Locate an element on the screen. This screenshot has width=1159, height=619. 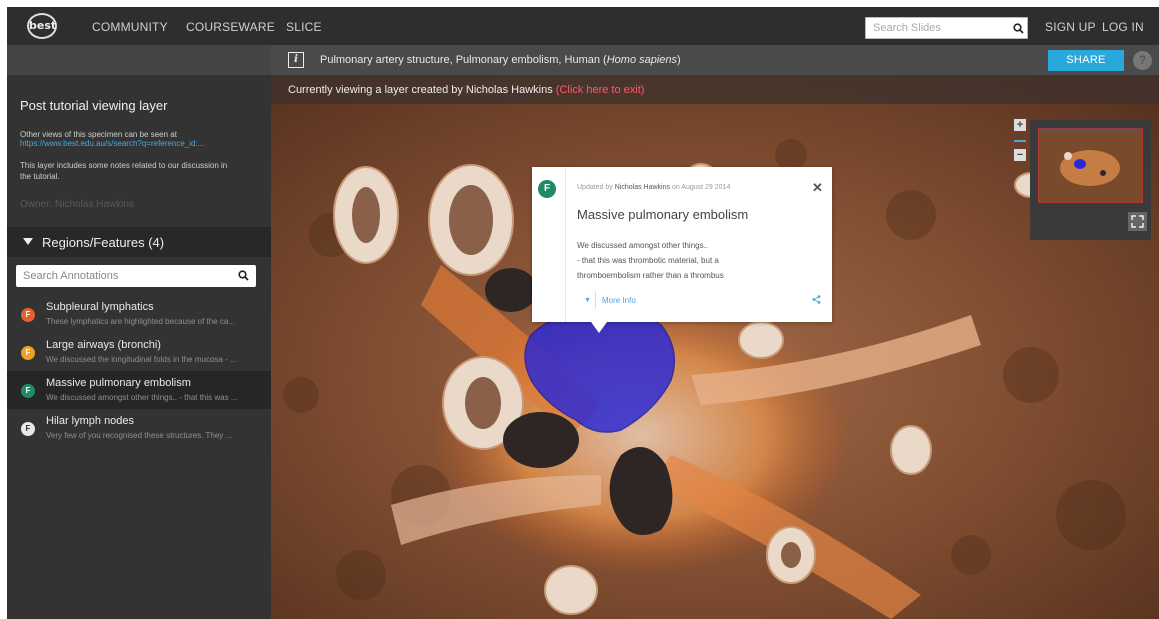
slide-search-box is located at coordinates (946, 28).